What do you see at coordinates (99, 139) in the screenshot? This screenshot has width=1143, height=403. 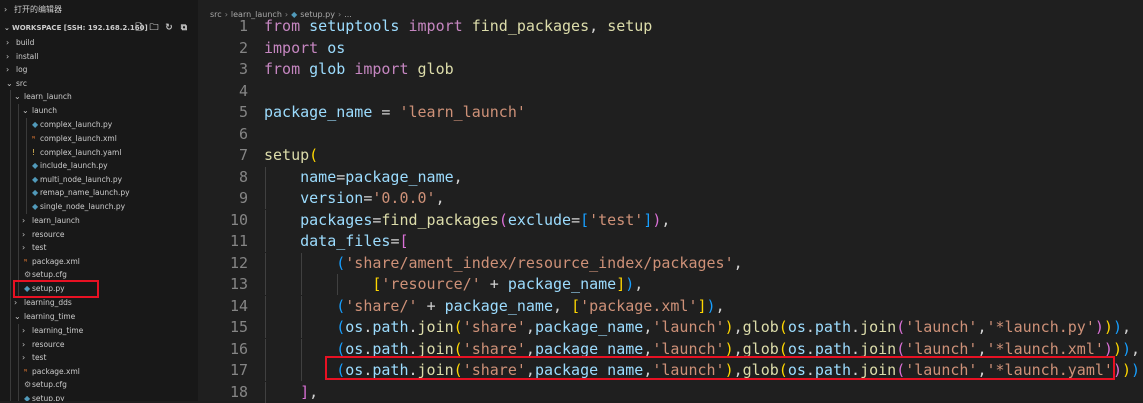 I see `tree-file: ᶰ complex_launch.xml` at bounding box center [99, 139].